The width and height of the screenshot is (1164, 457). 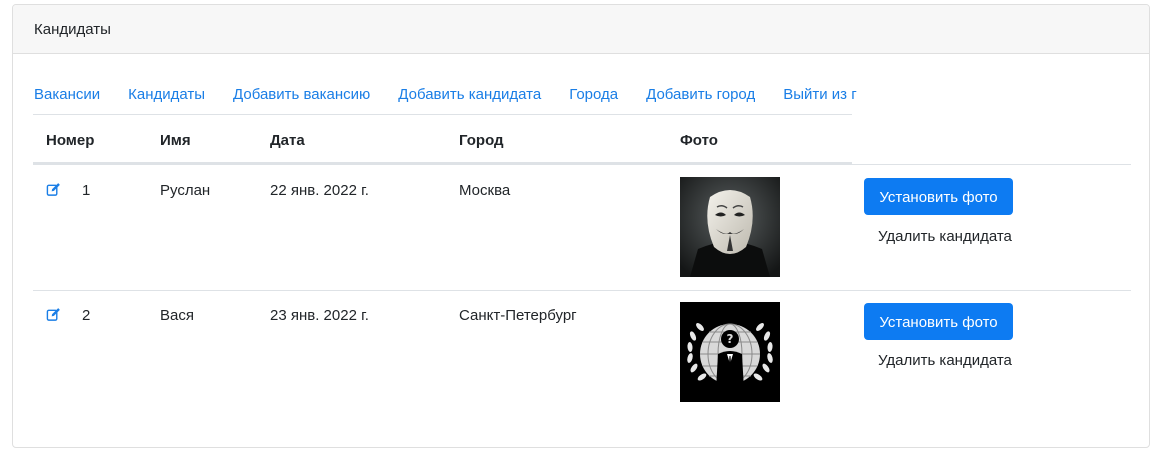 What do you see at coordinates (469, 94) in the screenshot?
I see `nav-link-add-candidate: Добавить кандидата` at bounding box center [469, 94].